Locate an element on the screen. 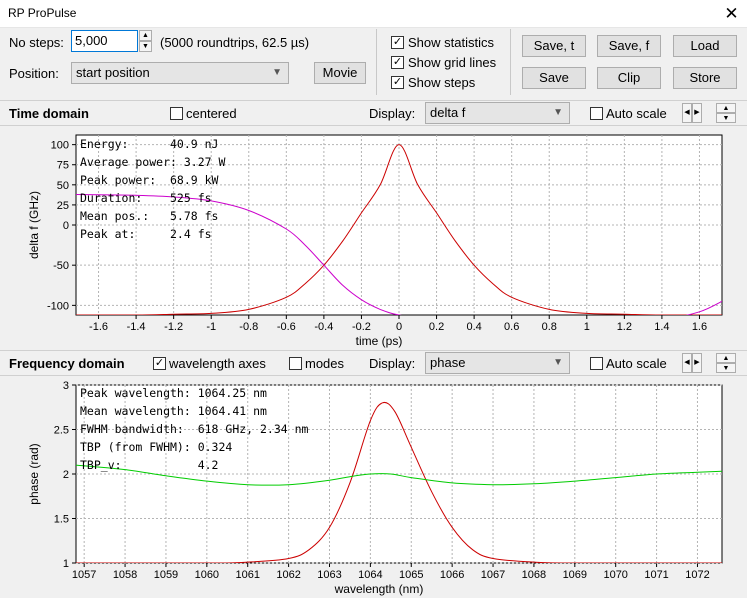  x-tick-label: 1.4 is located at coordinates (661, 327).